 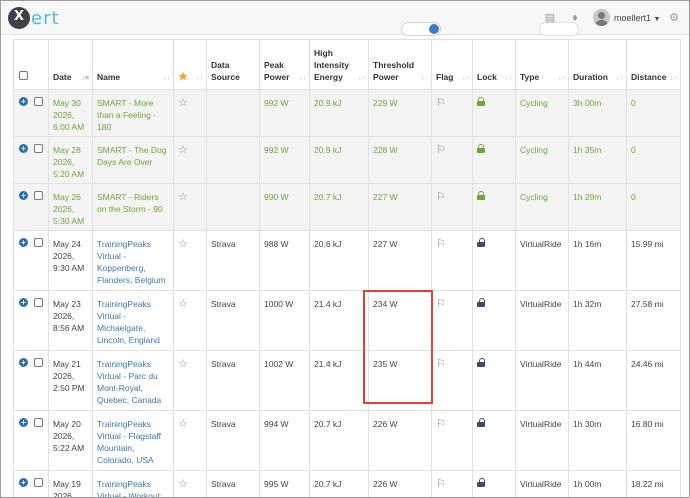 I want to click on col-date: Date ↓≡, so click(x=70, y=64).